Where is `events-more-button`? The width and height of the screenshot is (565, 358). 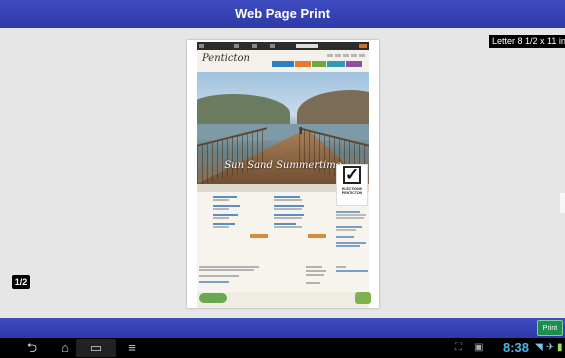 events-more-button is located at coordinates (317, 236).